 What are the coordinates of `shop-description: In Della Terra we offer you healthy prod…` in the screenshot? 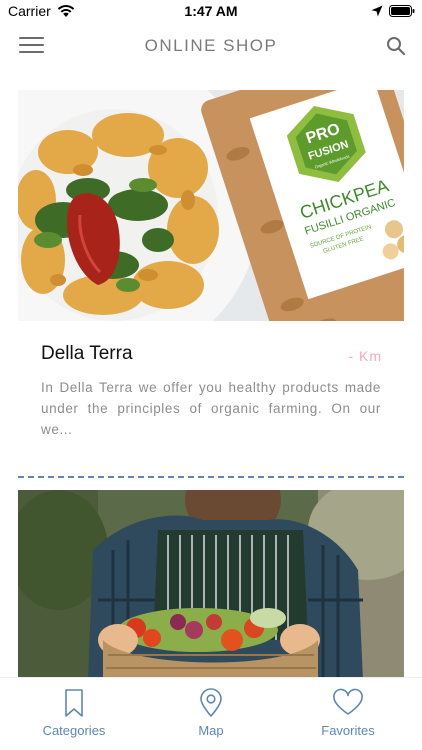 It's located at (211, 408).